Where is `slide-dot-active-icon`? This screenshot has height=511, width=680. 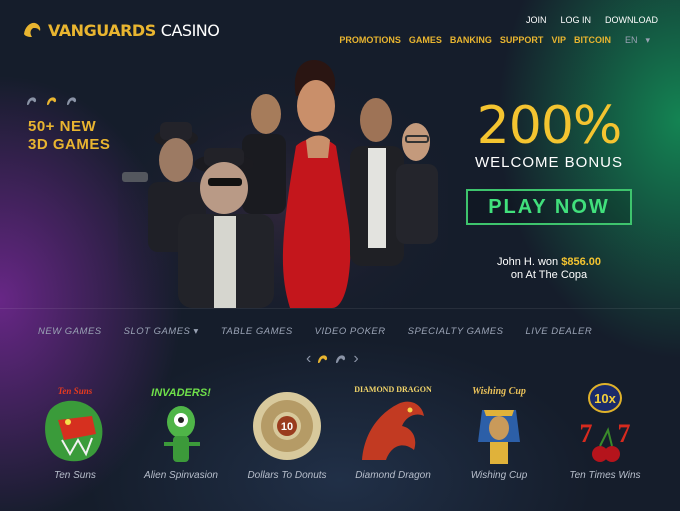
slide-dot-active-icon is located at coordinates (52, 101).